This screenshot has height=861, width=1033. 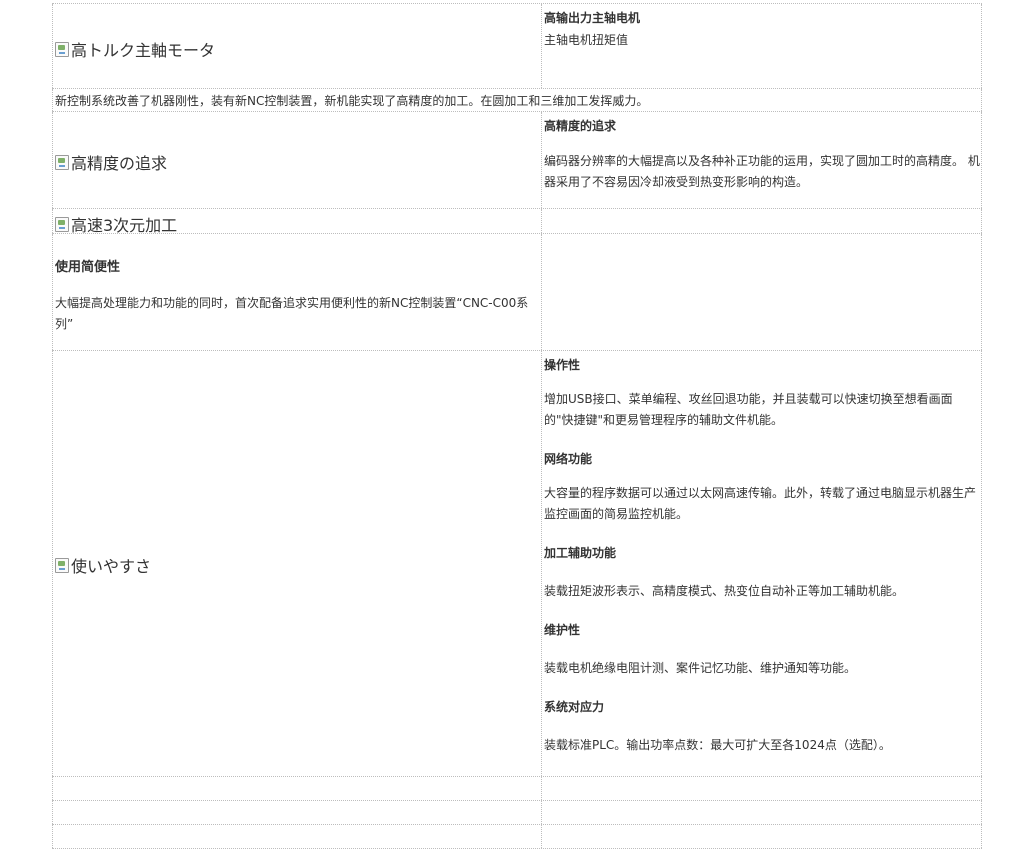 I want to click on section-text-line: 器采用了不容易因冷却液受到热变形影响的构造。, so click(x=676, y=182).